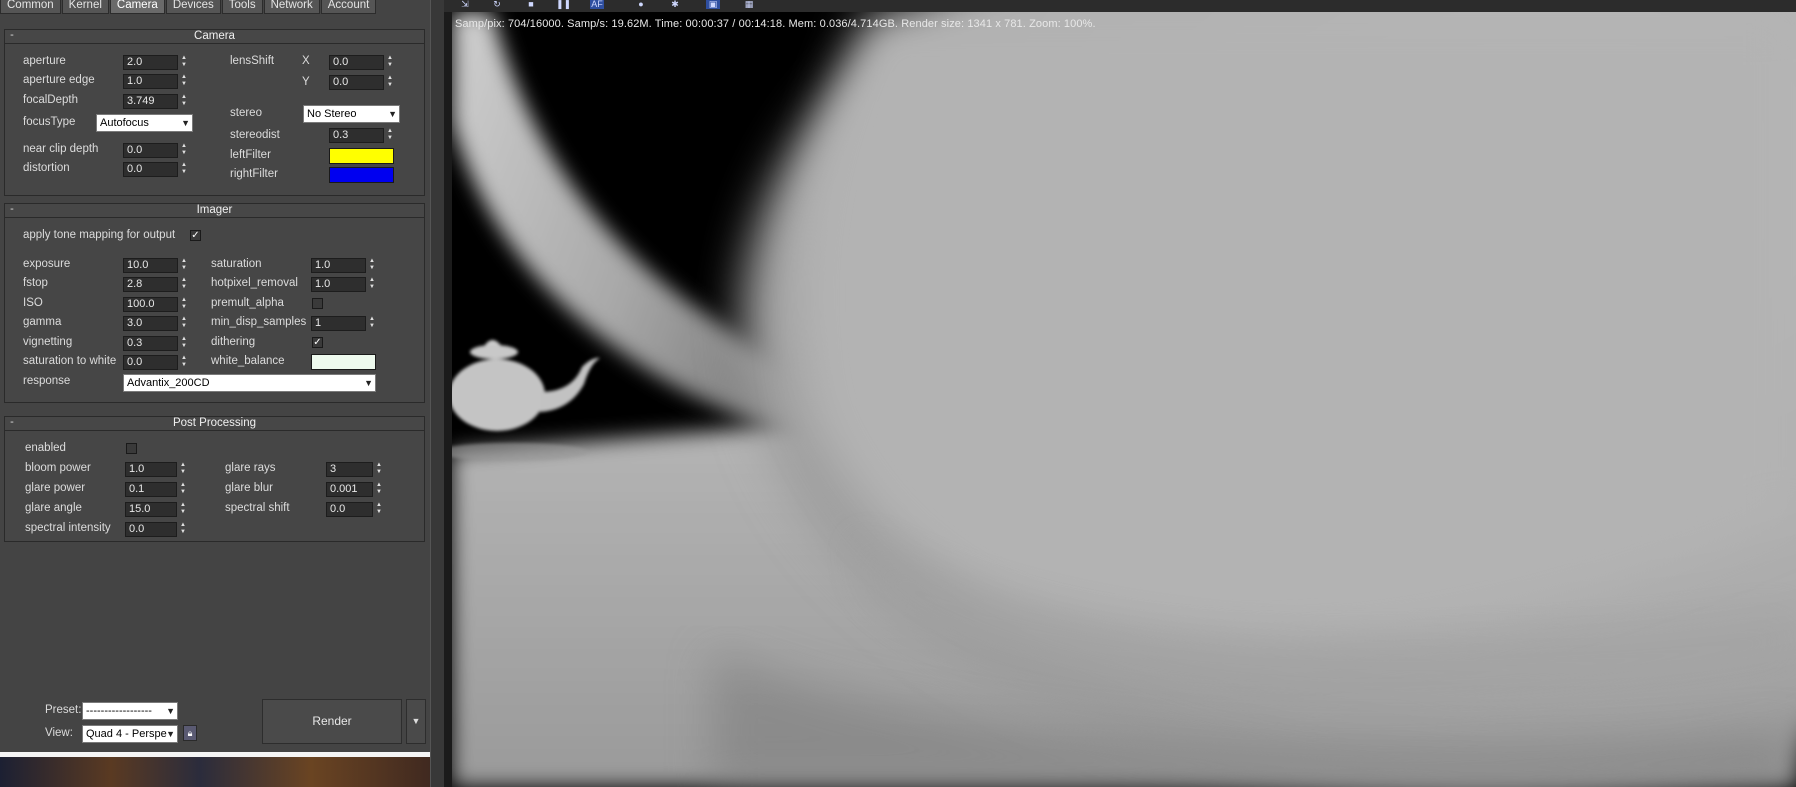  What do you see at coordinates (184, 365) in the screenshot?
I see `sat-white-down-icon: ▼` at bounding box center [184, 365].